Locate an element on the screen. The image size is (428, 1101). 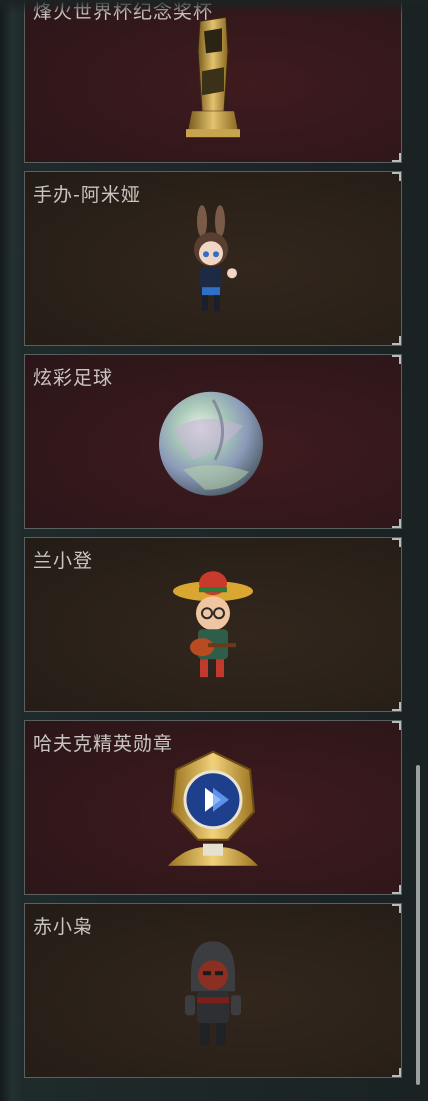
item-card: 炫彩足球 is located at coordinates (213, 441).